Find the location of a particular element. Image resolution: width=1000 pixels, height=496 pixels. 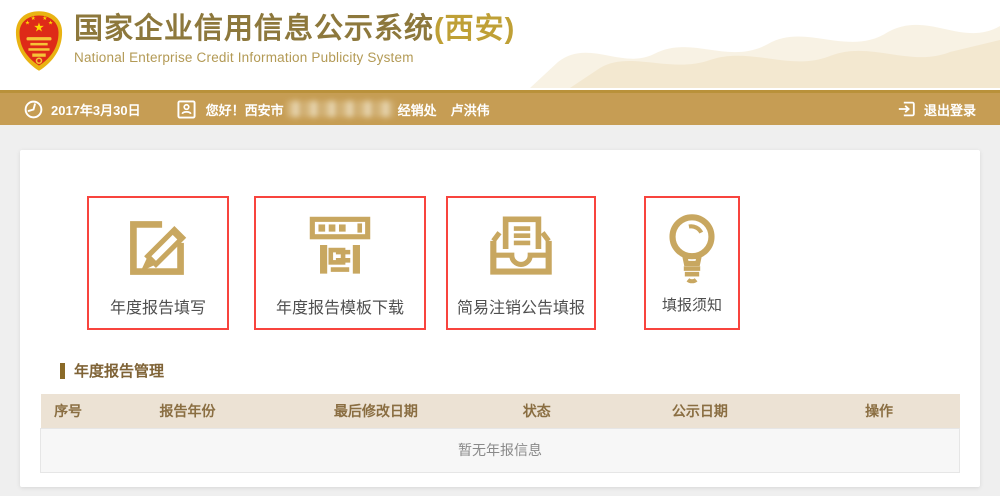

page-title-city: (西安) is located at coordinates (475, 29).